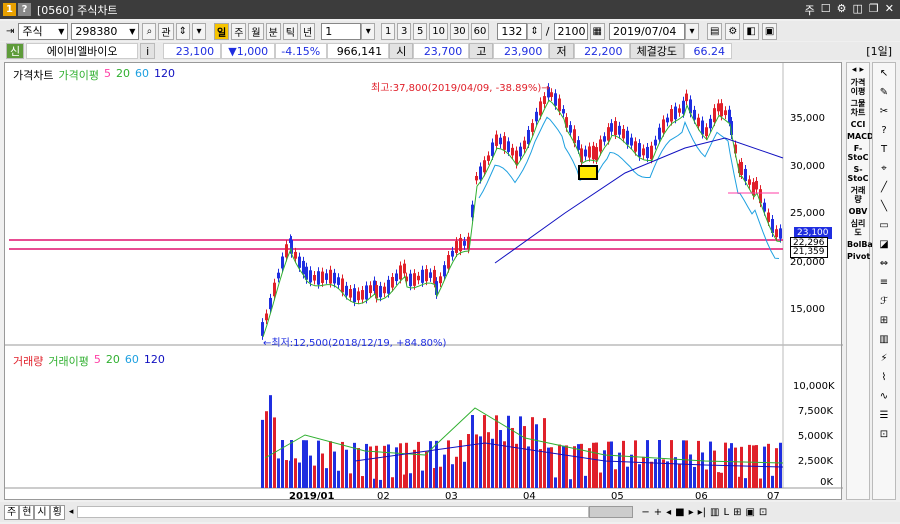  I want to click on close-icon: ✕, so click(889, 10).